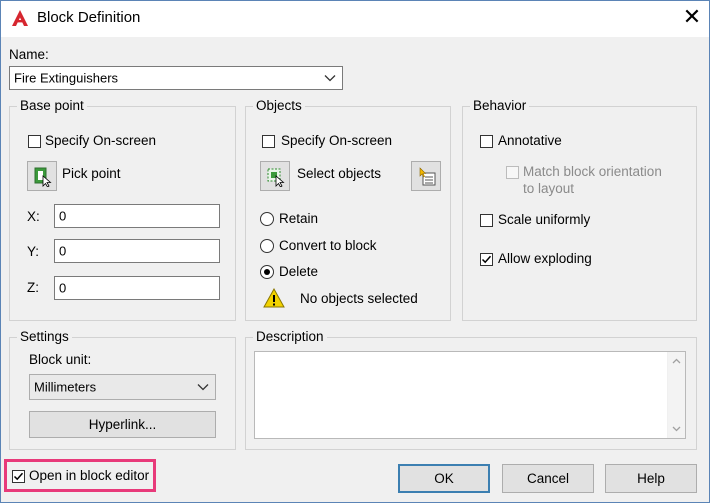  Describe the element at coordinates (89, 17) in the screenshot. I see `dialog-title: Block Definition` at that location.